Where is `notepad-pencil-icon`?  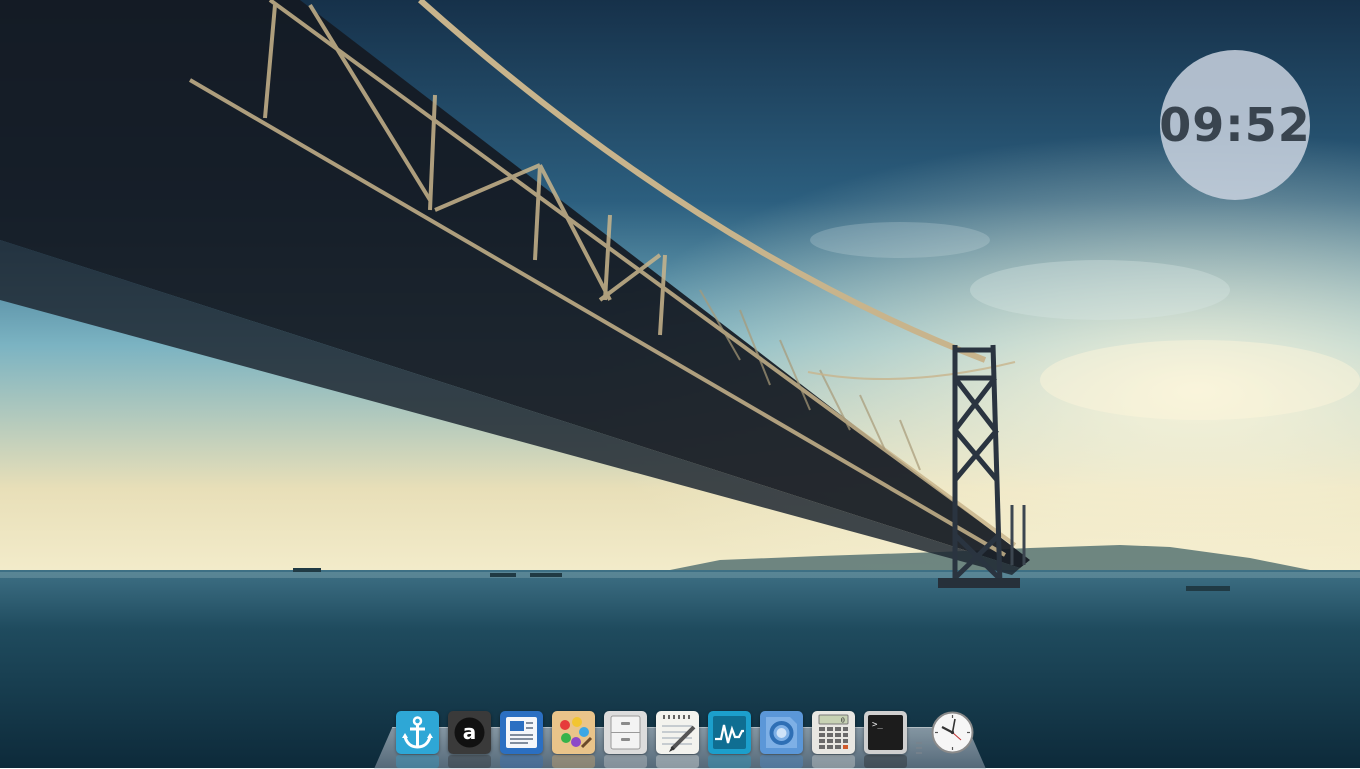 notepad-pencil-icon is located at coordinates (677, 732).